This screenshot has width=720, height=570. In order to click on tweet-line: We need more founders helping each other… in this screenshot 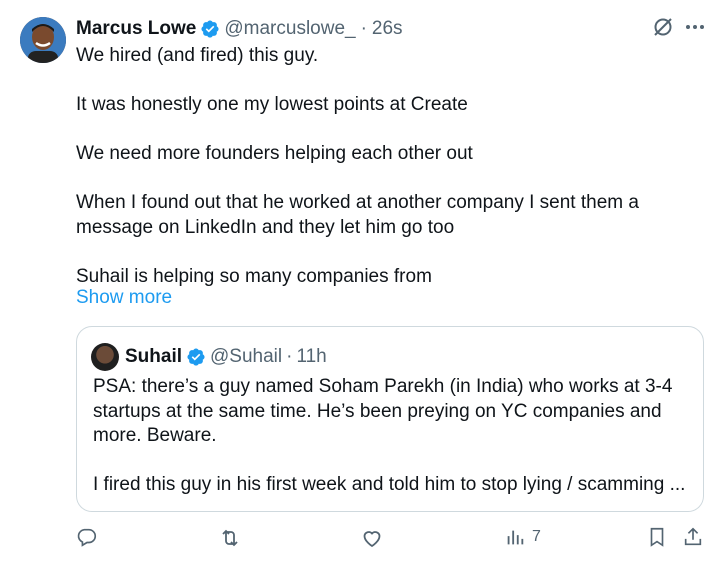, I will do `click(274, 153)`.